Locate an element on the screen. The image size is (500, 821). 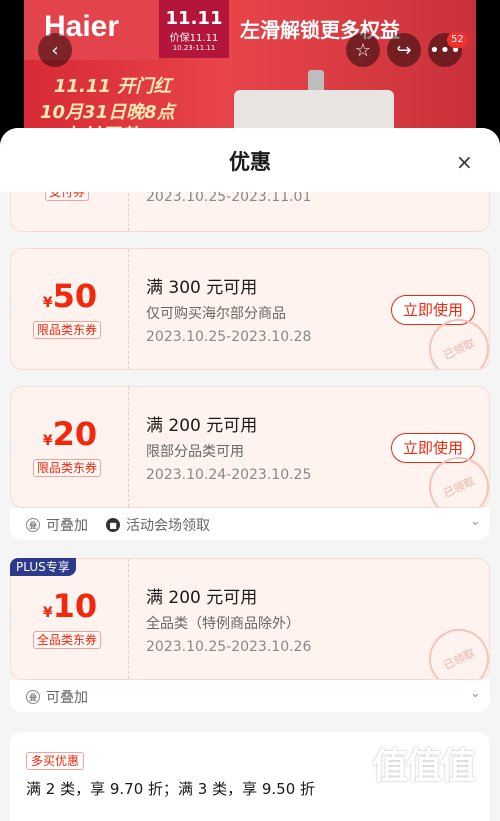
coupon-amount: ¥10 is located at coordinates (70, 606).